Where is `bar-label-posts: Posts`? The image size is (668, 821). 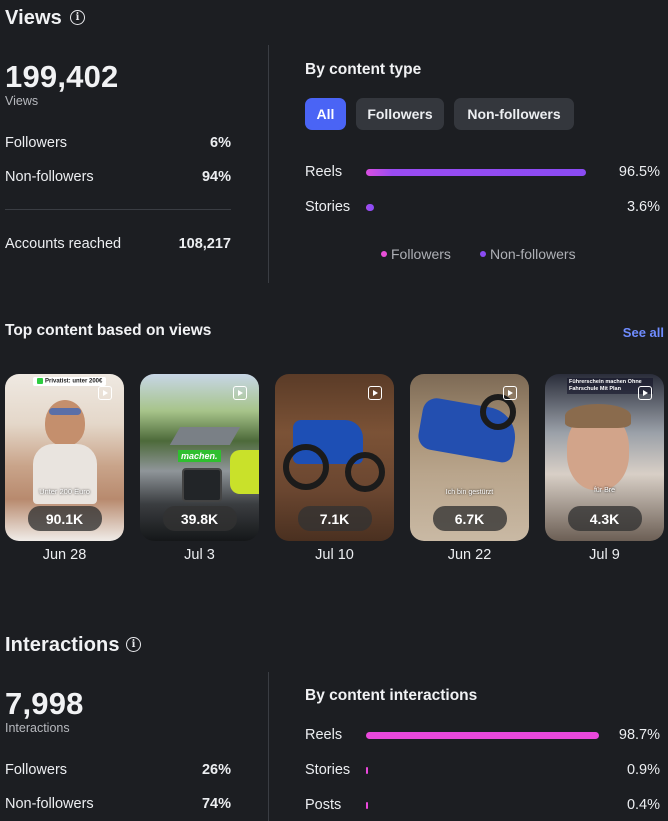
bar-label-posts: Posts is located at coordinates (323, 805).